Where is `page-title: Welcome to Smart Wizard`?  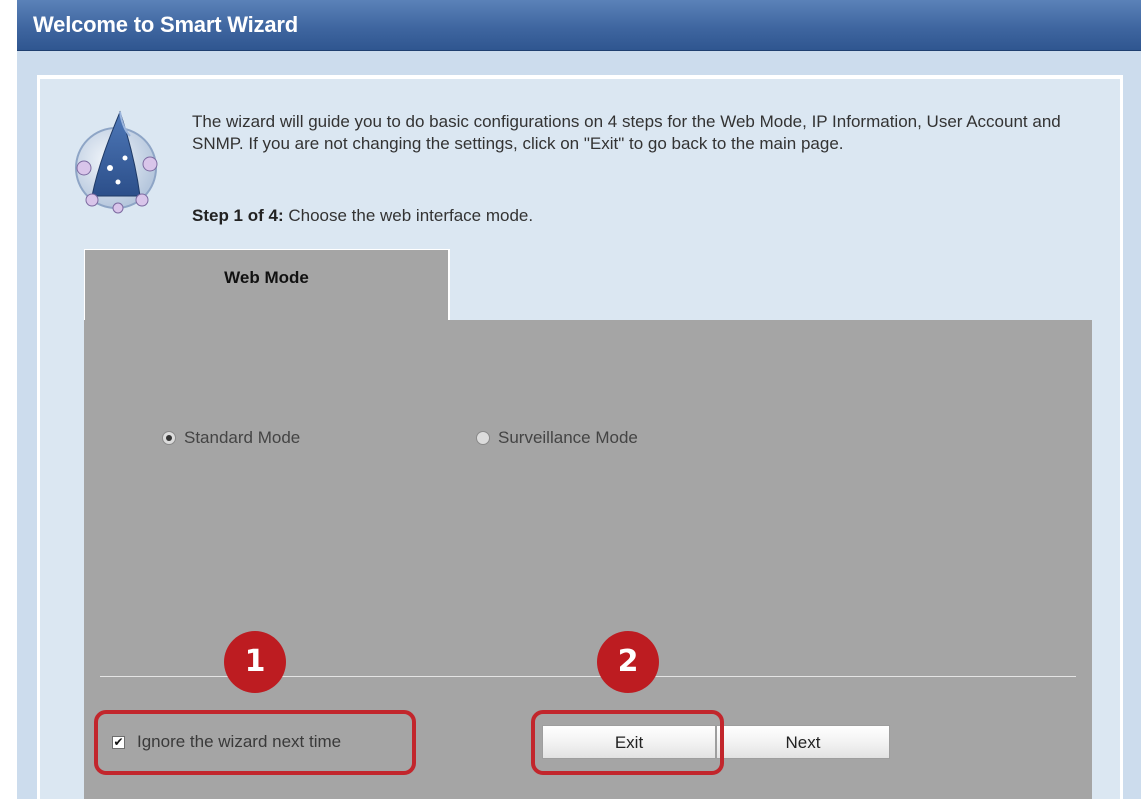
page-title: Welcome to Smart Wizard is located at coordinates (165, 24).